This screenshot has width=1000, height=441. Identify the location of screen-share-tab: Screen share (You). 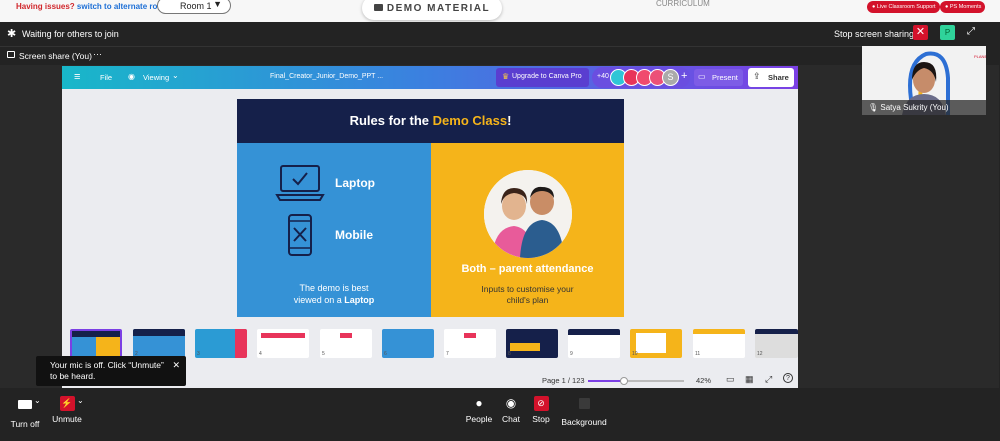
(55, 56).